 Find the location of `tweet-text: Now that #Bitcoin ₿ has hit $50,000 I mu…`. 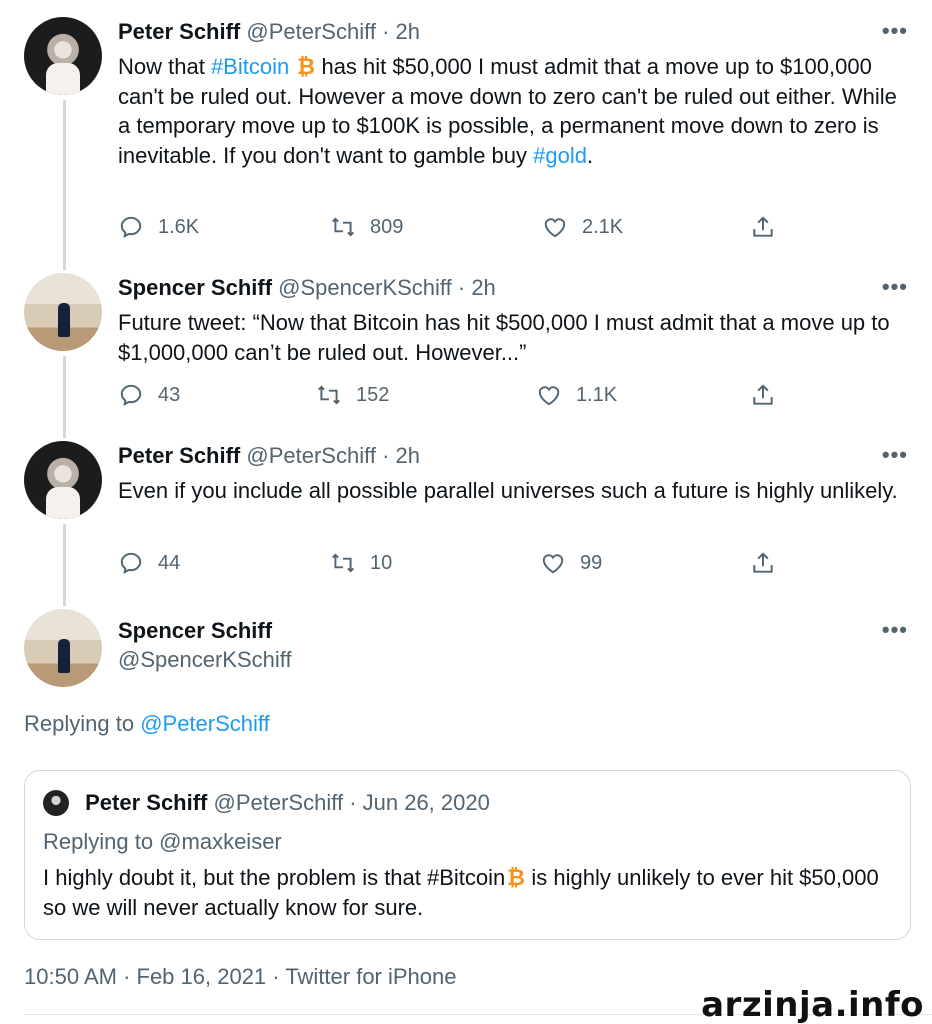

tweet-text: Now that #Bitcoin ₿ has hit $50,000 I mu… is located at coordinates (513, 111).